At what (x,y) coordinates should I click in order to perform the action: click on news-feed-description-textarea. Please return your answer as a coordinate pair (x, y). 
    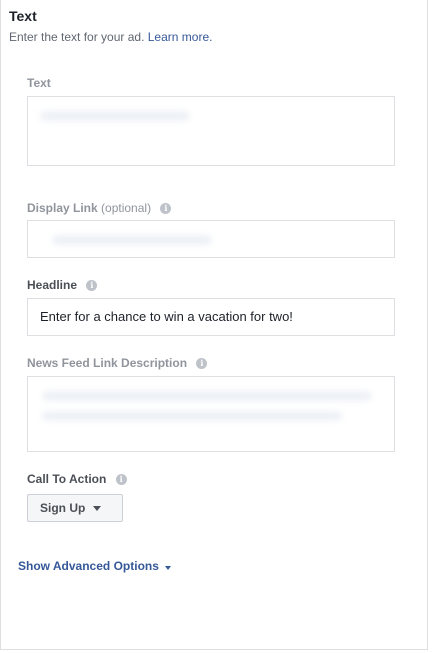
    Looking at the image, I should click on (211, 414).